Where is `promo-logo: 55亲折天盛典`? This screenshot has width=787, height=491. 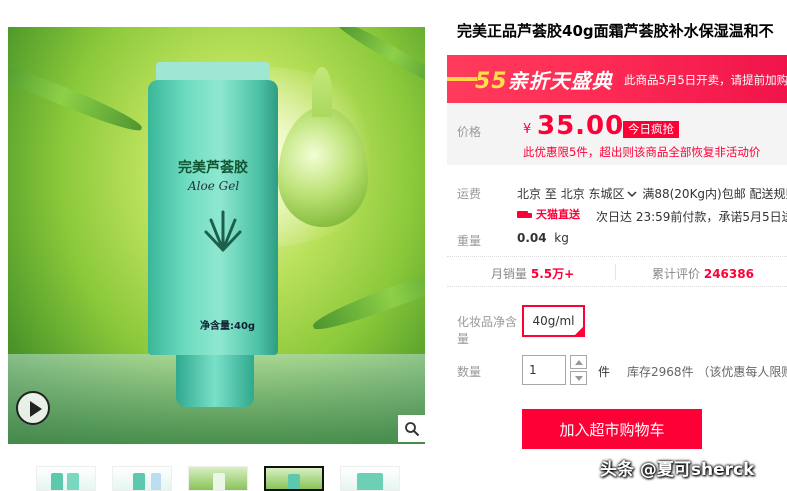
promo-logo: 55亲折天盛典 is located at coordinates (544, 79).